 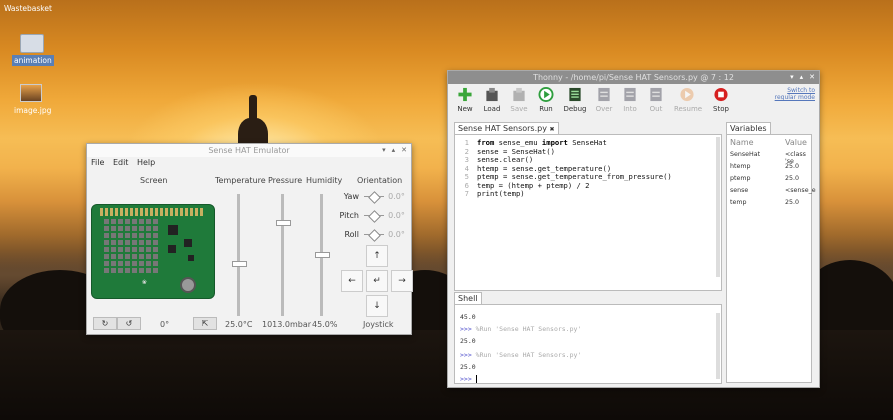 What do you see at coordinates (721, 94) in the screenshot?
I see `stop-icon` at bounding box center [721, 94].